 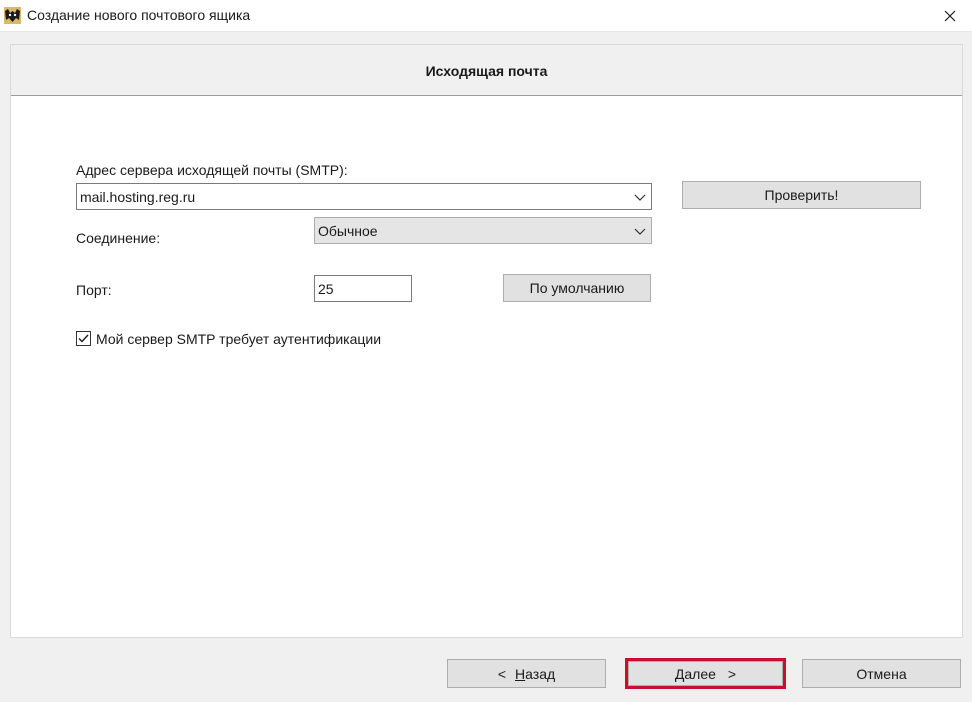 I want to click on connection-select: Обычное, so click(x=483, y=230).